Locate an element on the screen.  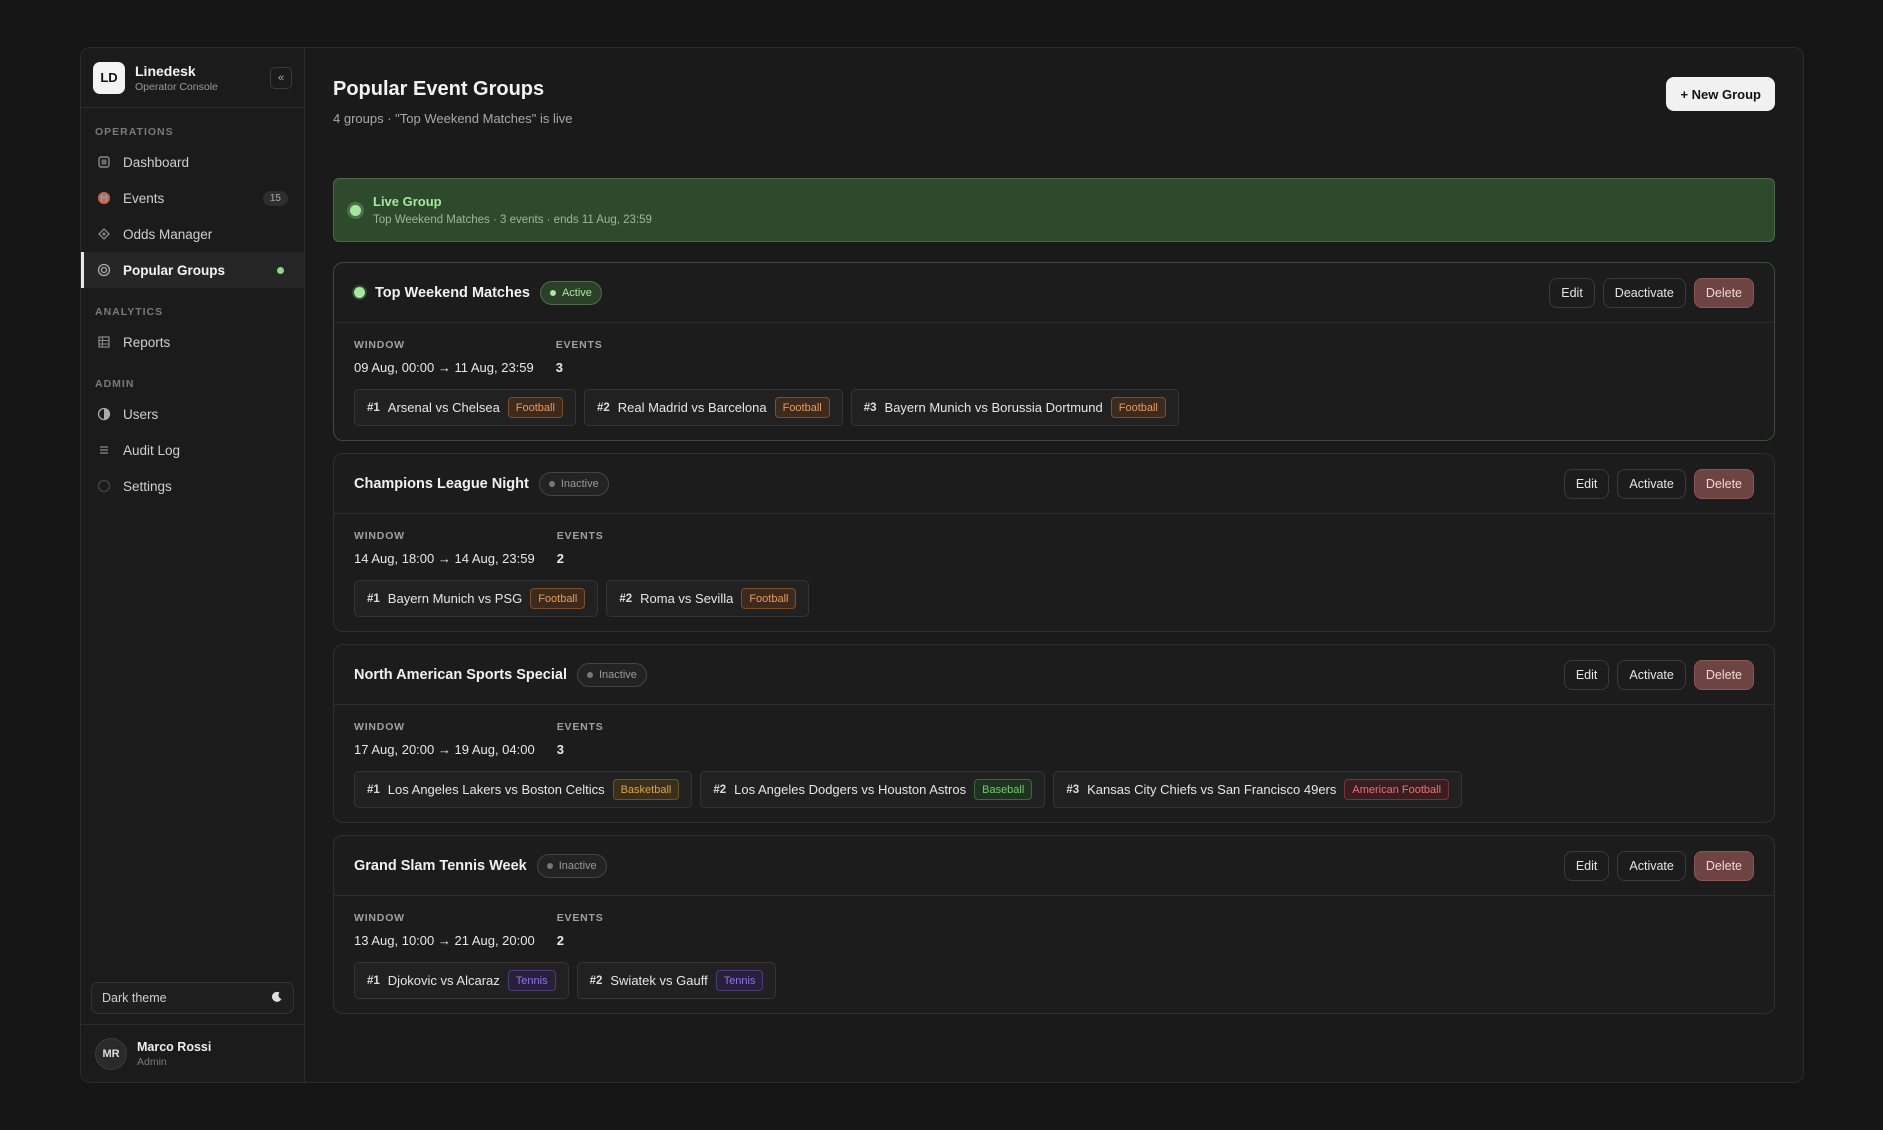
sidebar-item-settings: Settings is located at coordinates (192, 486).